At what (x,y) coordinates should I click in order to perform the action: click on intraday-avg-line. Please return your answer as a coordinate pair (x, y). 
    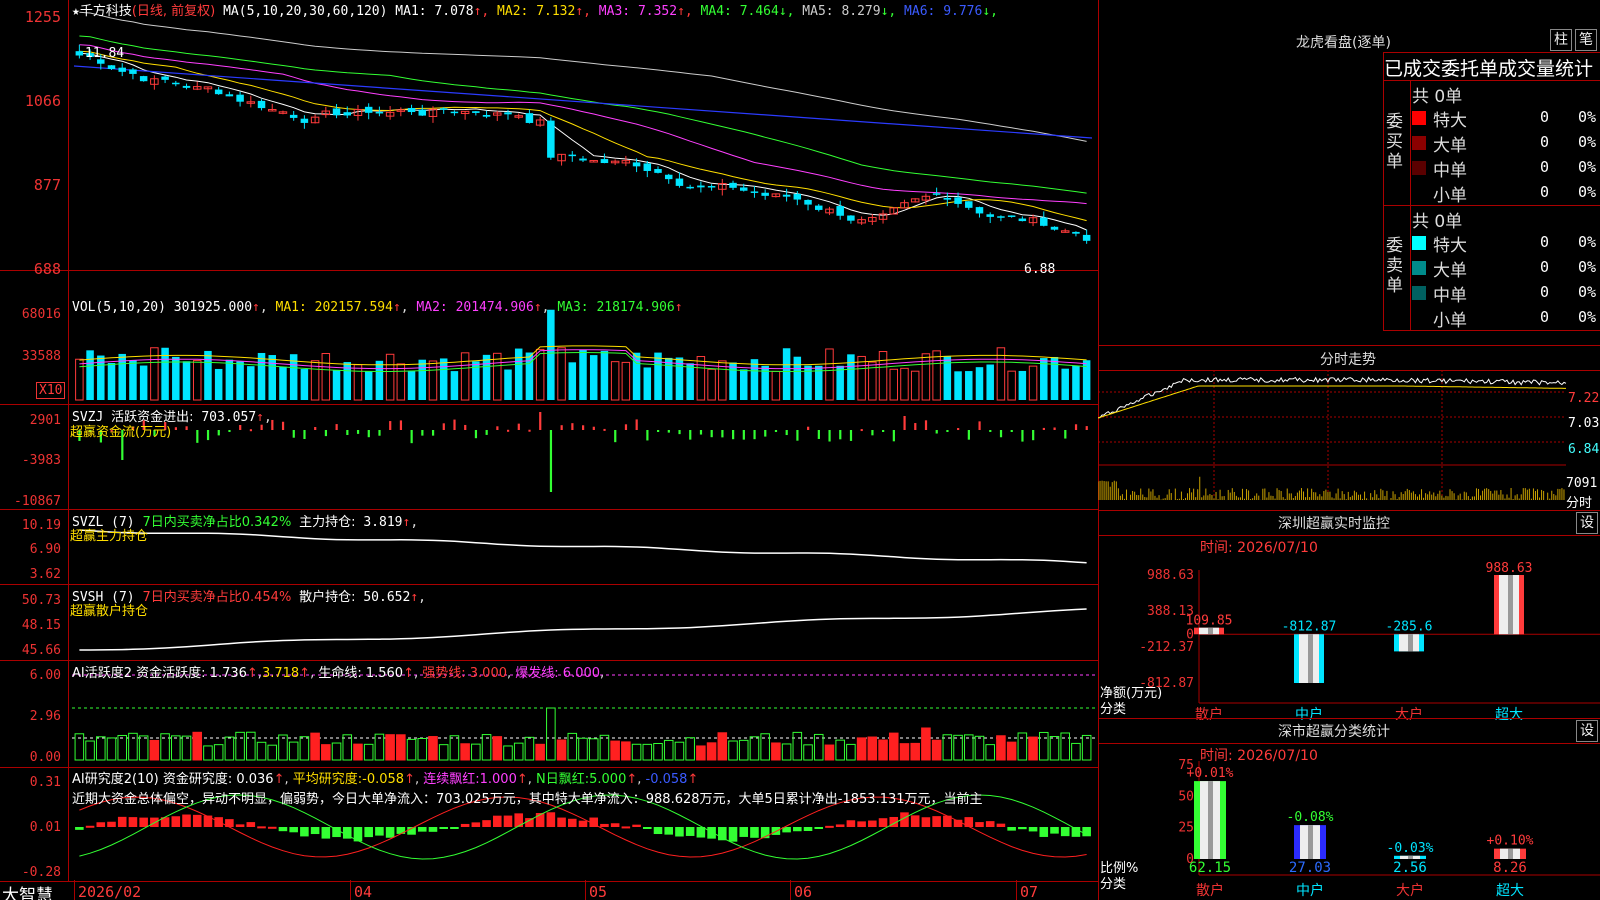
    Looking at the image, I should click on (1332, 402).